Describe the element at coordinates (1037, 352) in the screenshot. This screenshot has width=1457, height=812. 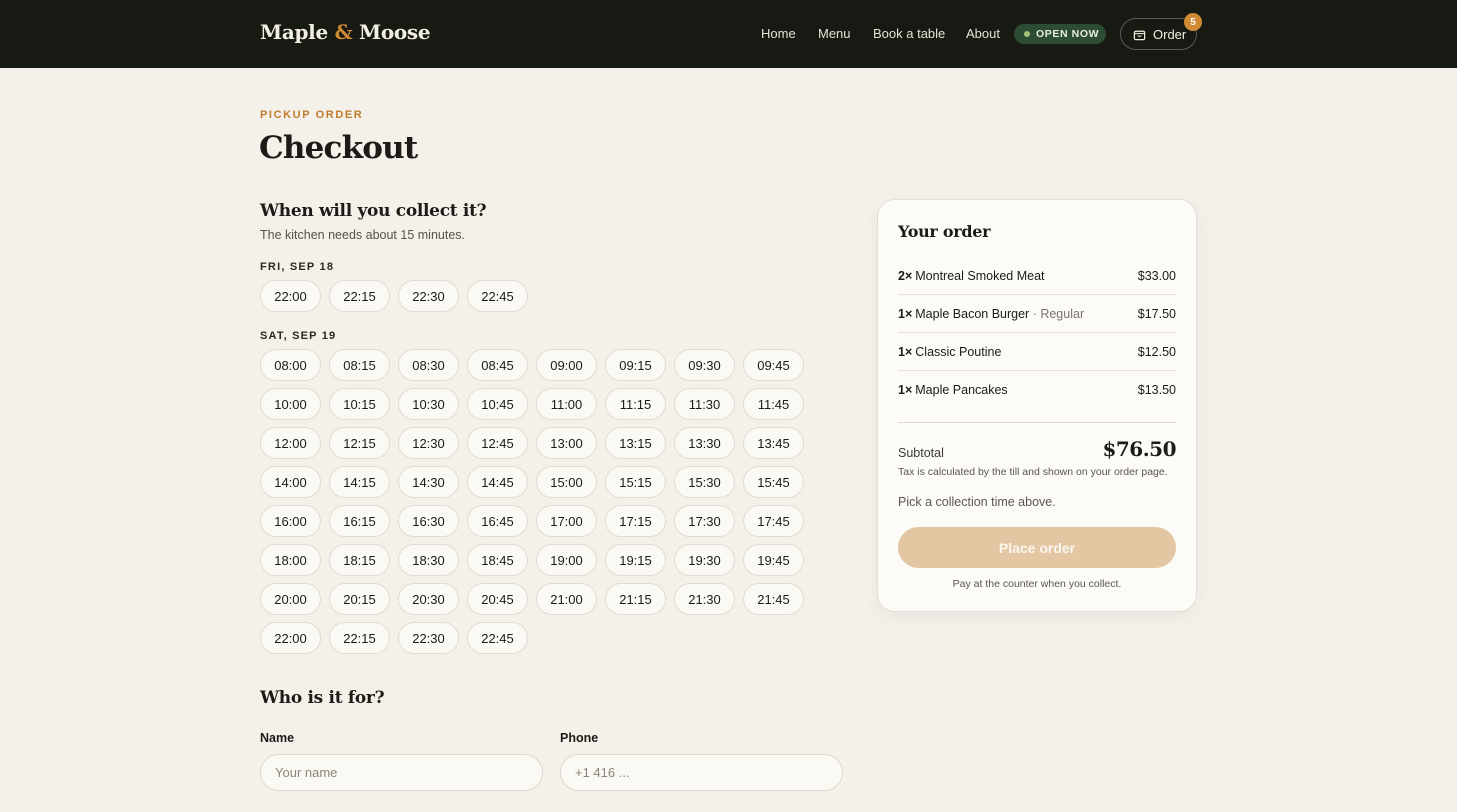
I see `order-item-row: 1× Classic Poutine $12.50` at that location.